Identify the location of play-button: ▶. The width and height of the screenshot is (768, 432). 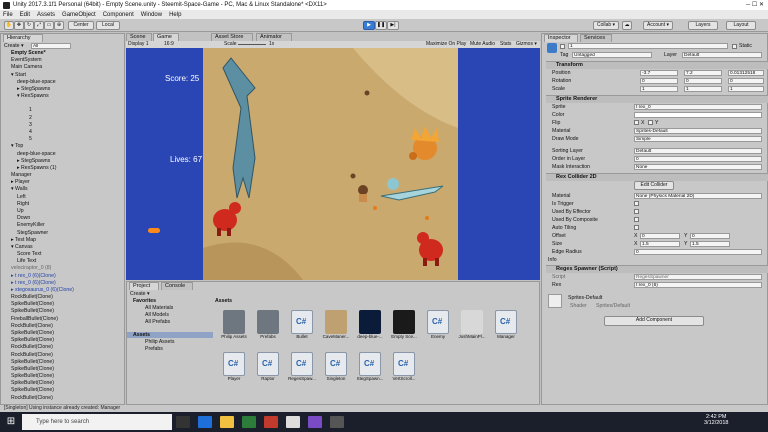
(369, 25).